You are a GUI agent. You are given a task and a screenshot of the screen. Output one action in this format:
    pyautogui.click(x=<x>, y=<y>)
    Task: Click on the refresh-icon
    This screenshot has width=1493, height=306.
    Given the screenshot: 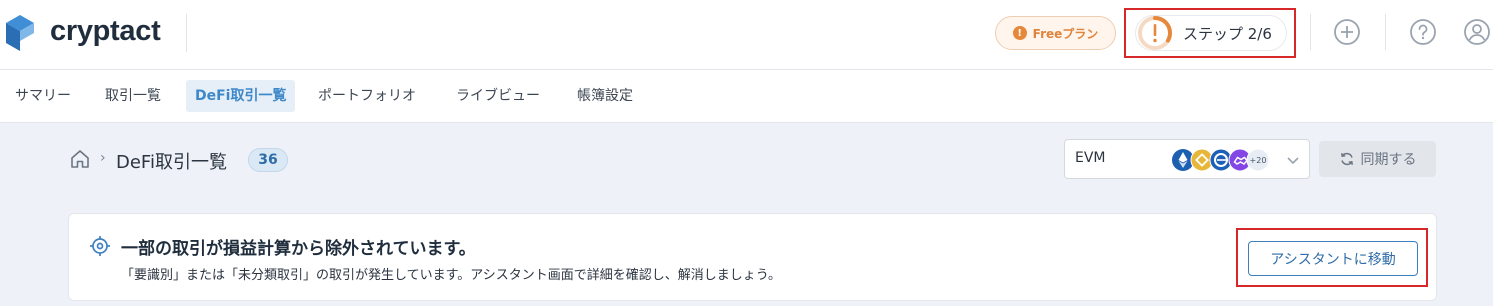 What is the action you would take?
    pyautogui.click(x=1346, y=159)
    